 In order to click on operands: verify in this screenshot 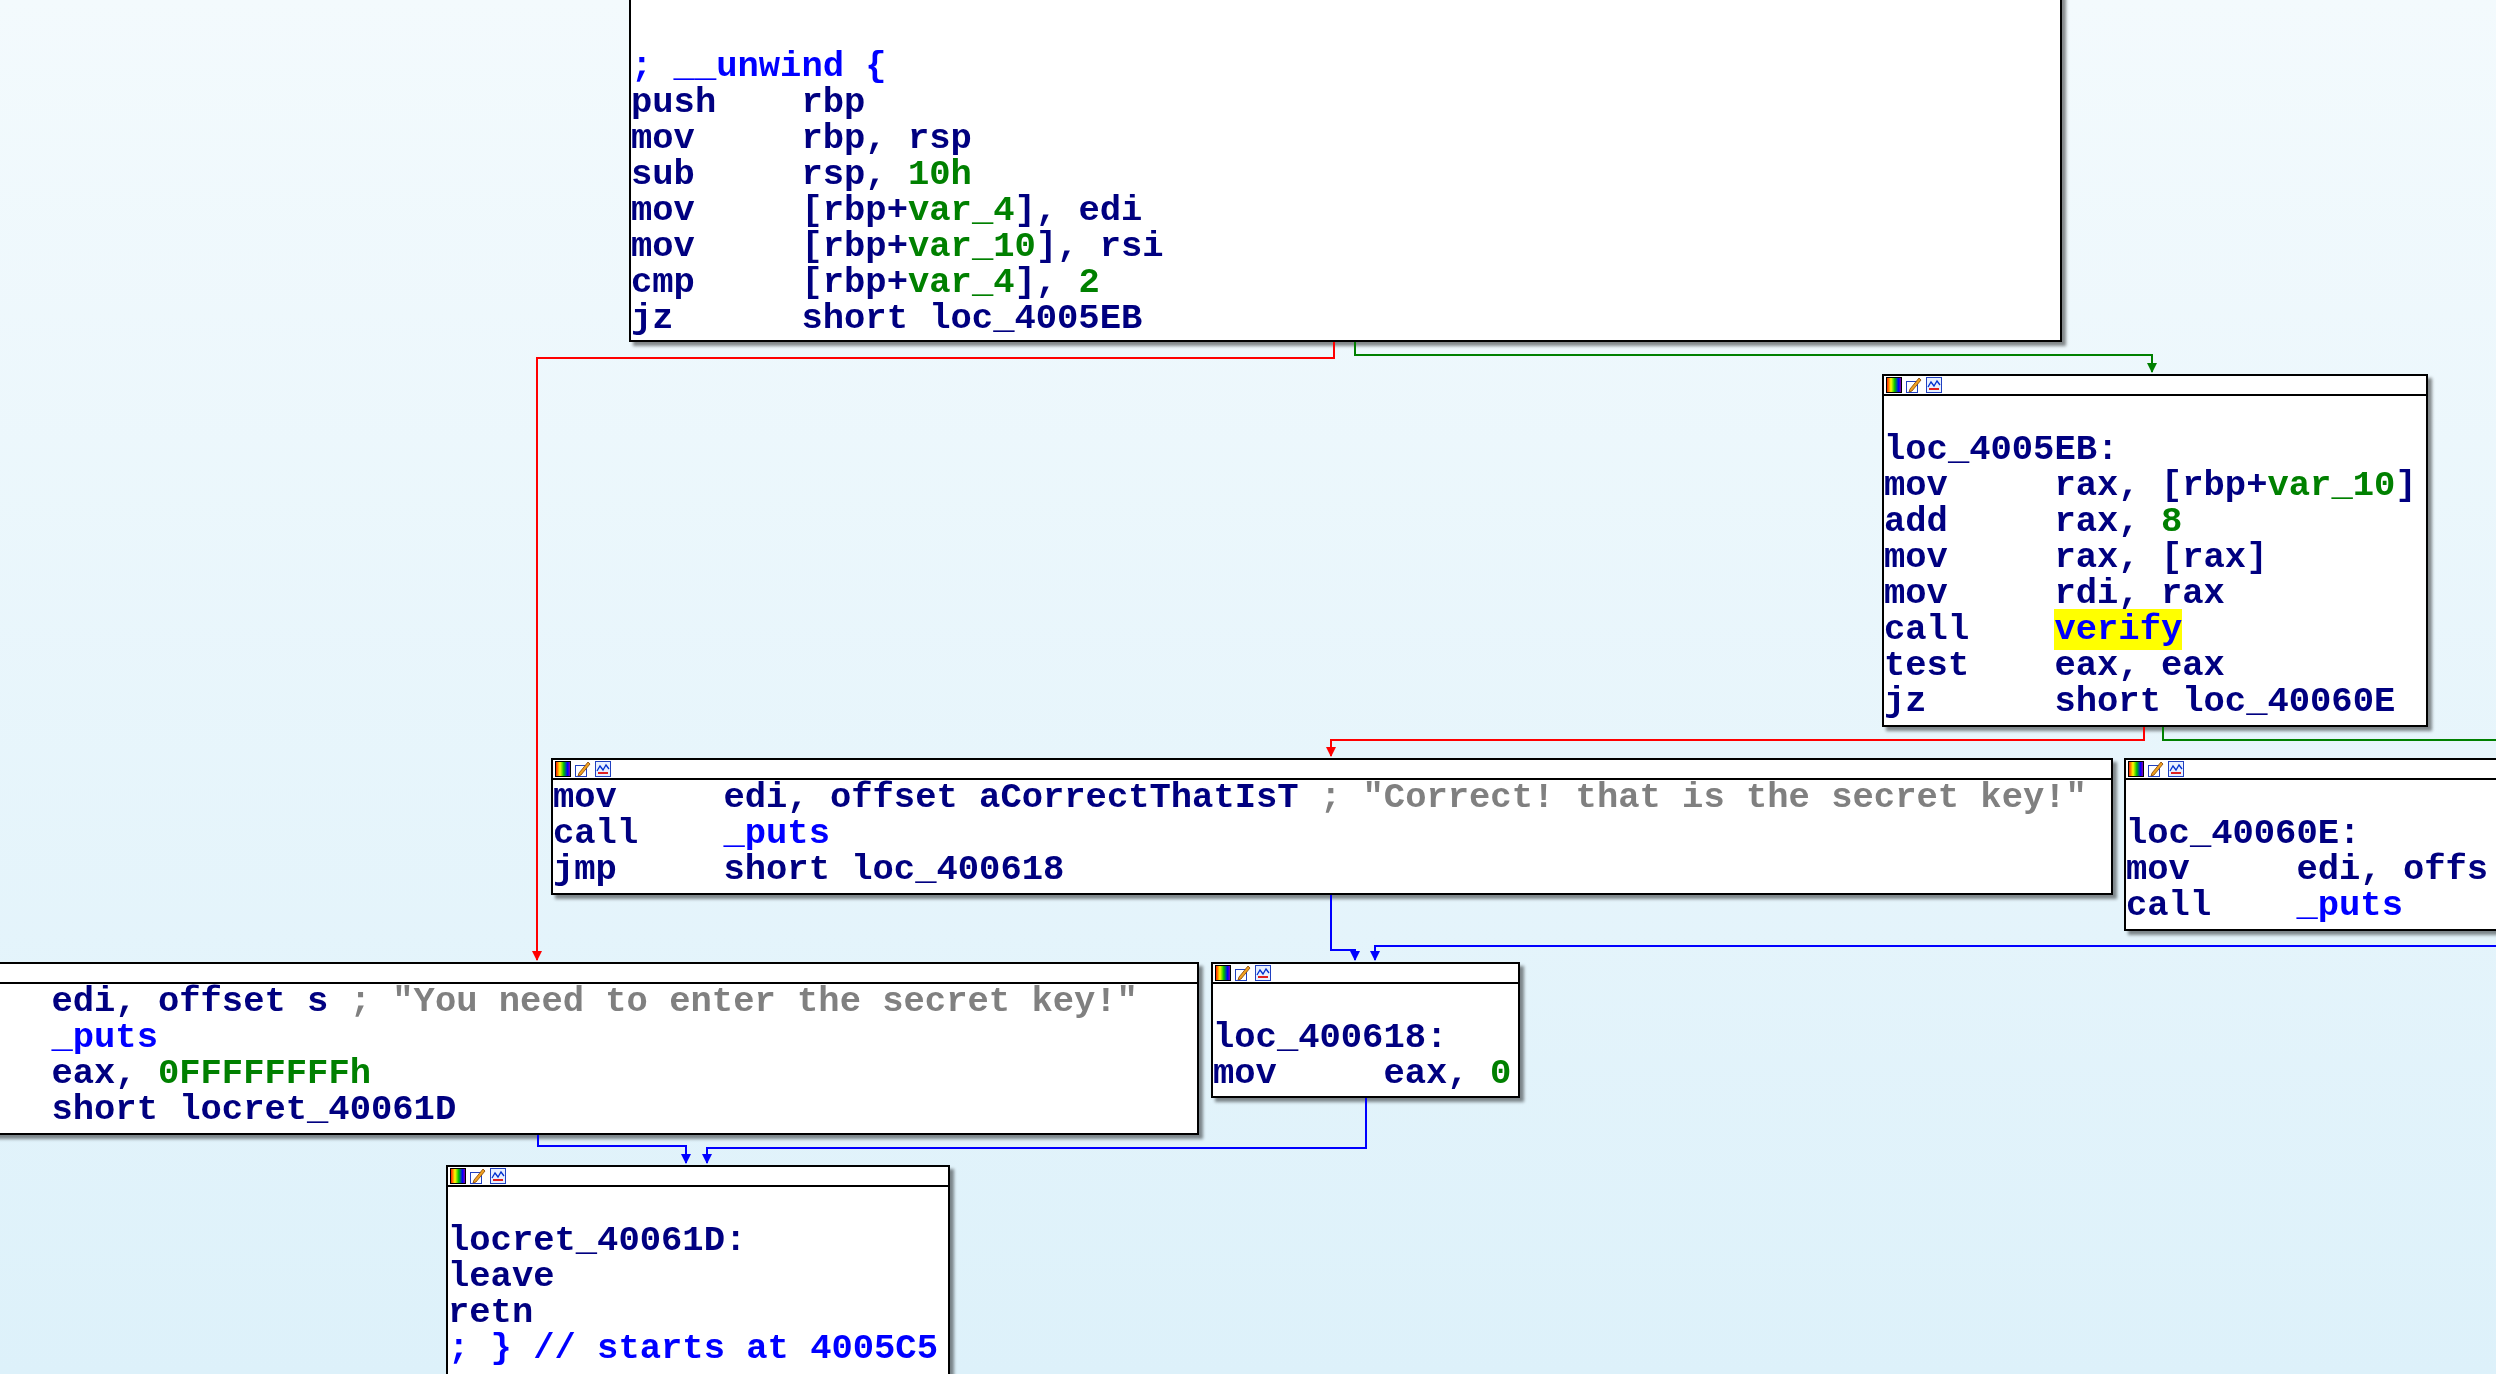, I will do `click(2118, 629)`.